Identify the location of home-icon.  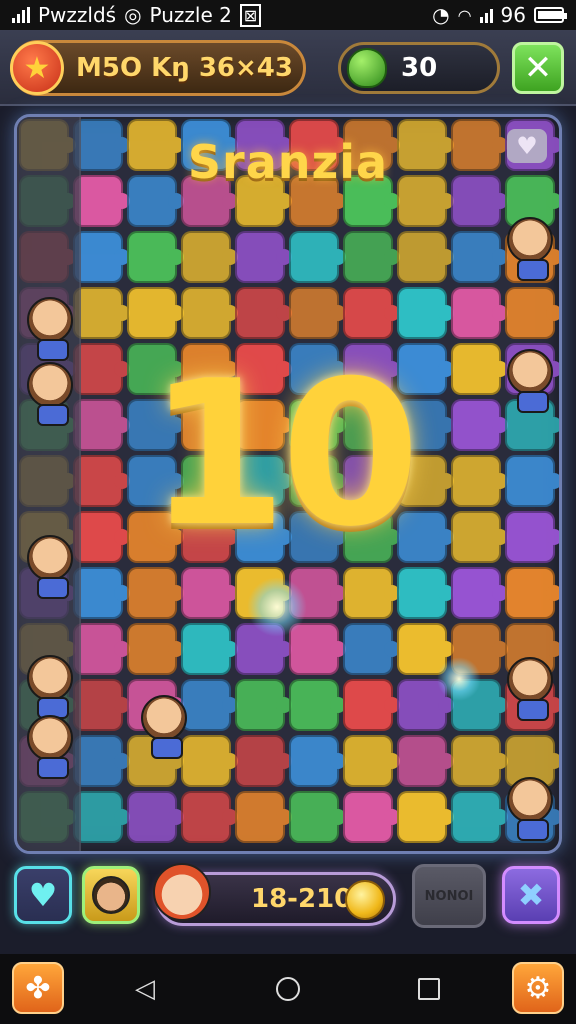
(288, 989).